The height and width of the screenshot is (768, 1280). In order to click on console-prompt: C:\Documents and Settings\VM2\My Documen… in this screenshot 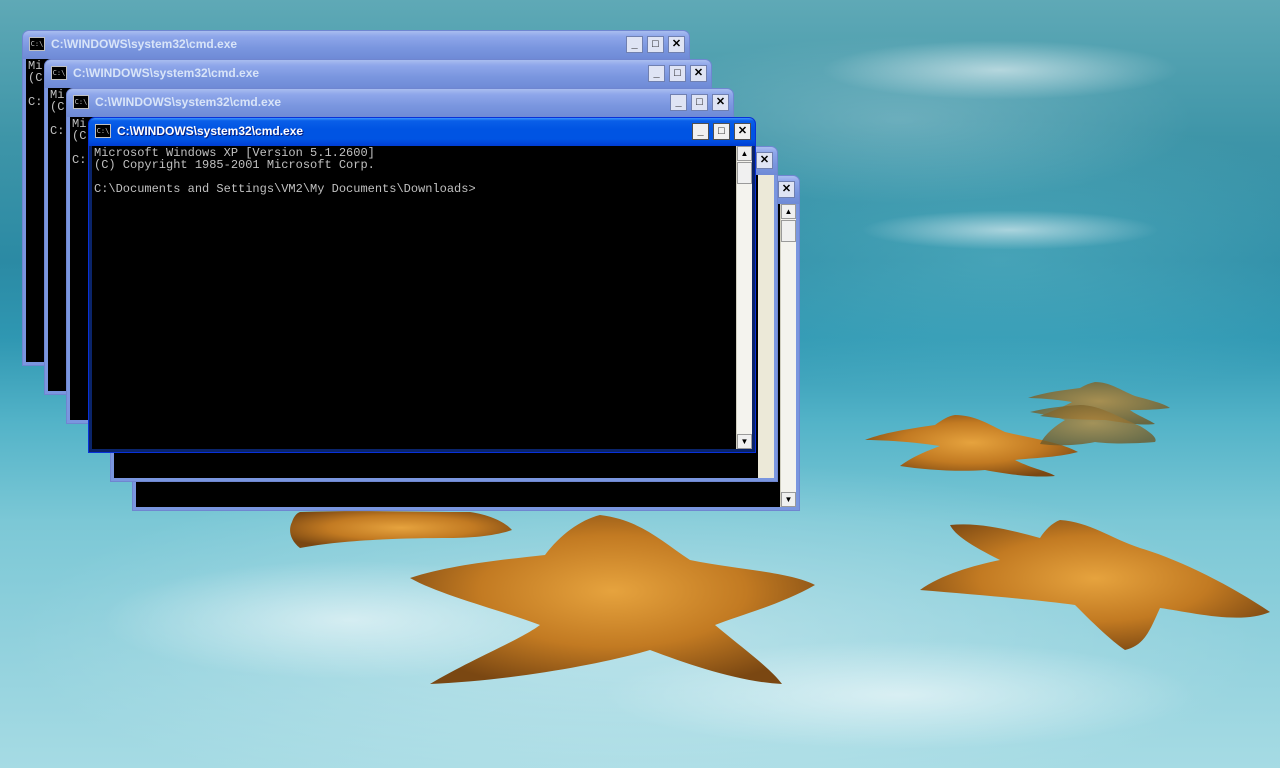, I will do `click(285, 189)`.